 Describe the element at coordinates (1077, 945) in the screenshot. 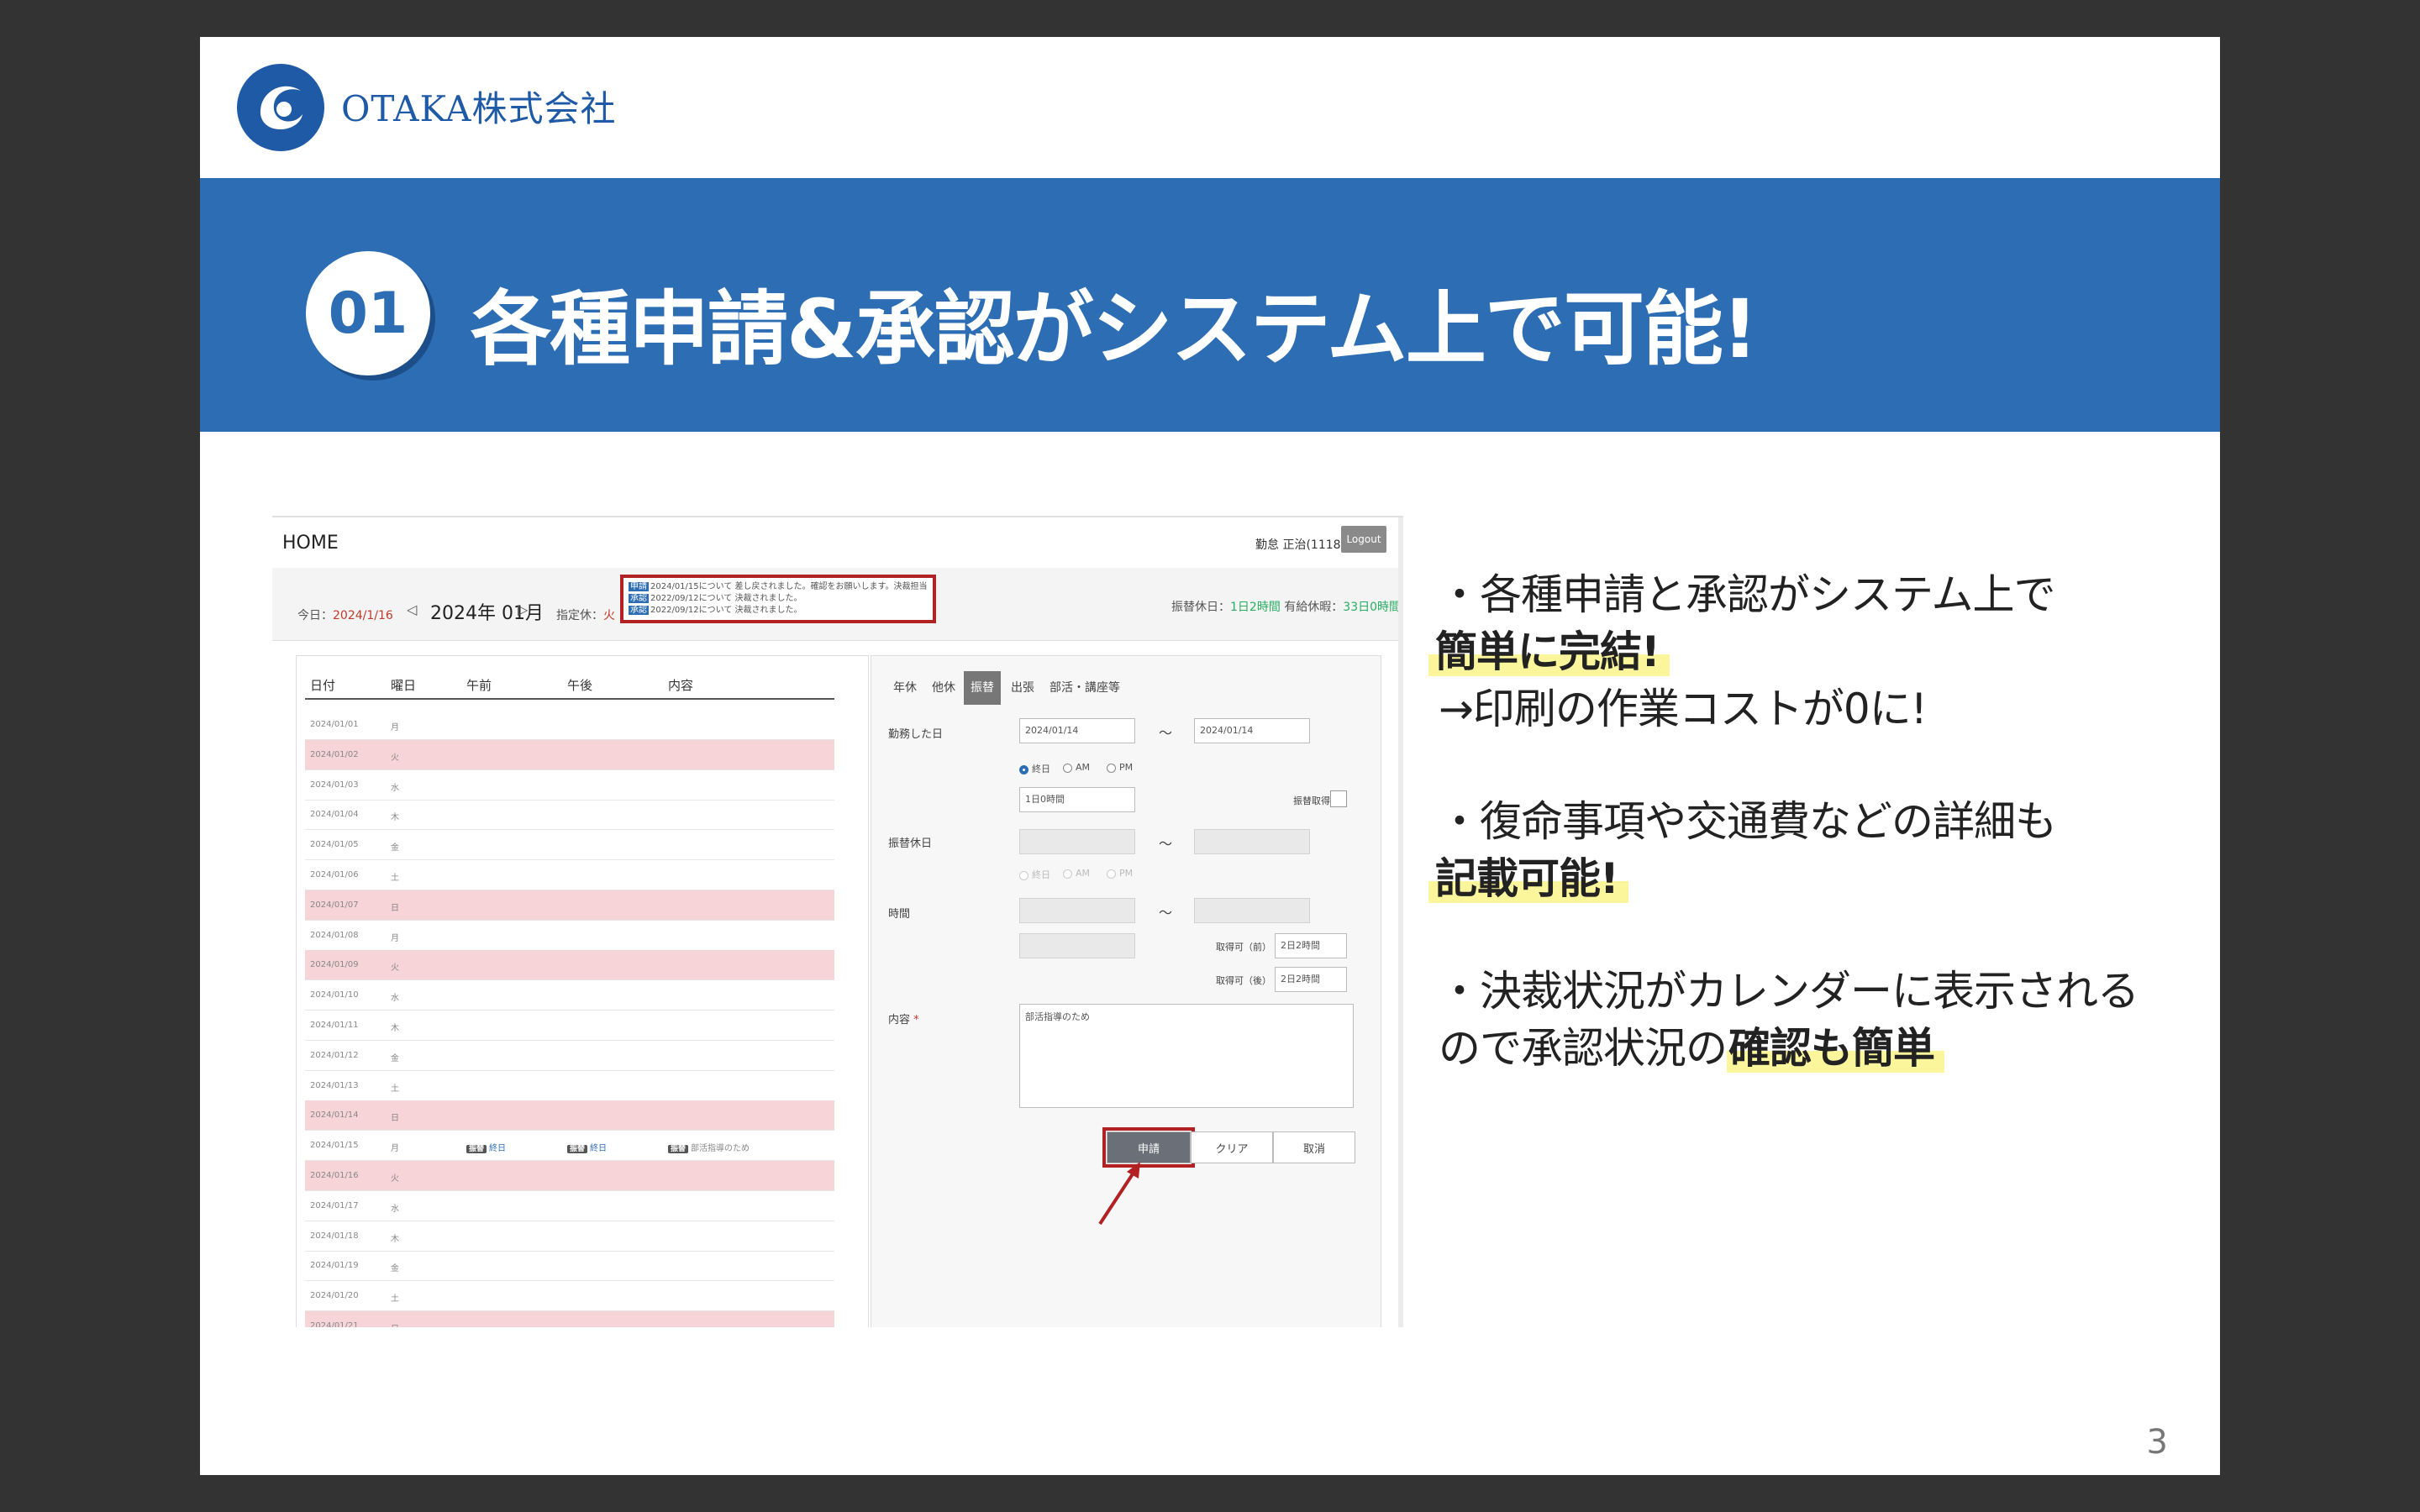

I see `time-extra-input` at that location.